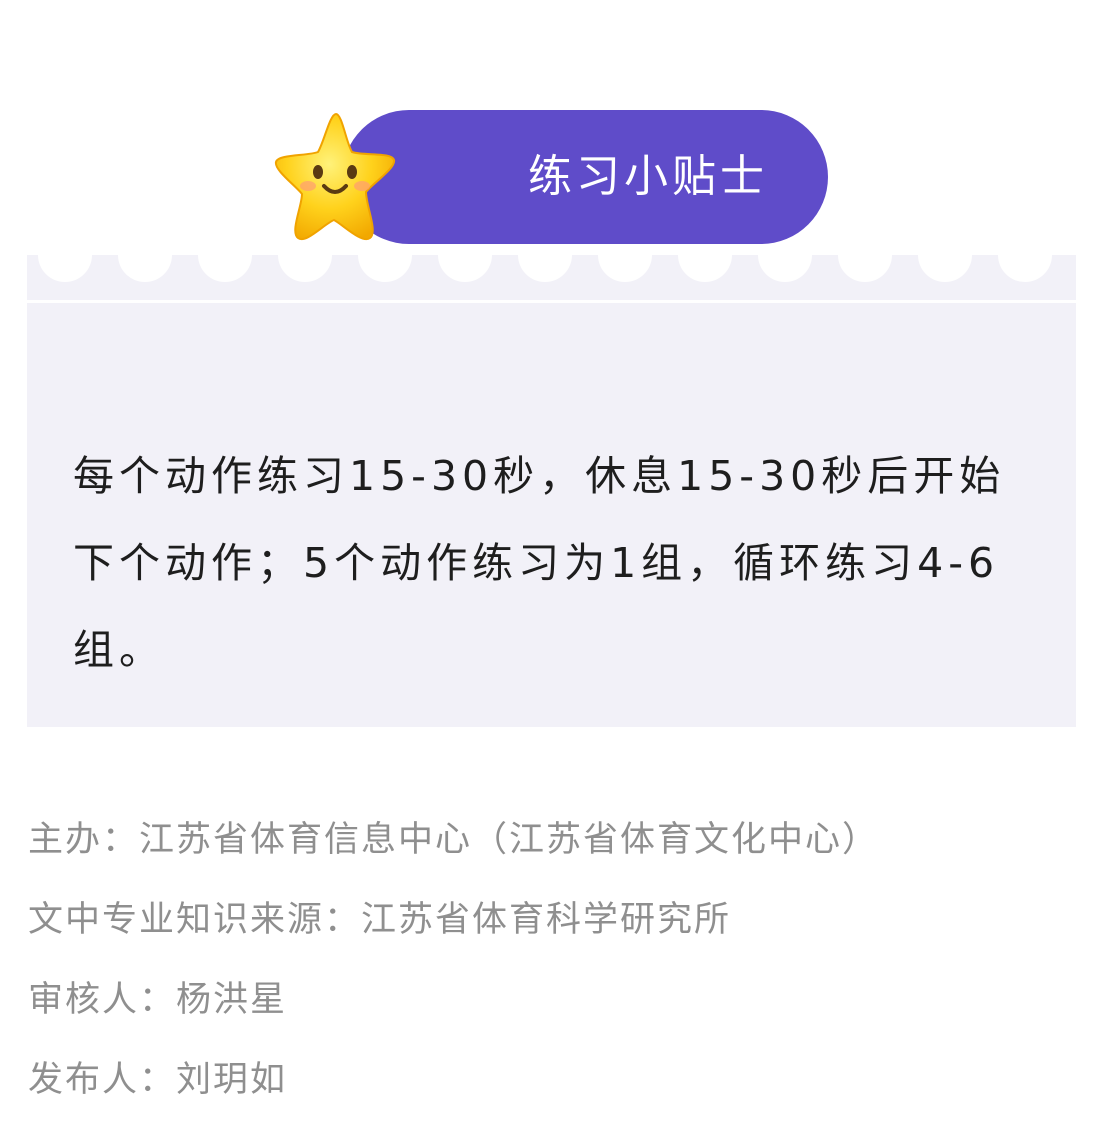 The width and height of the screenshot is (1111, 1124). What do you see at coordinates (334, 176) in the screenshot?
I see `smiling-star-icon` at bounding box center [334, 176].